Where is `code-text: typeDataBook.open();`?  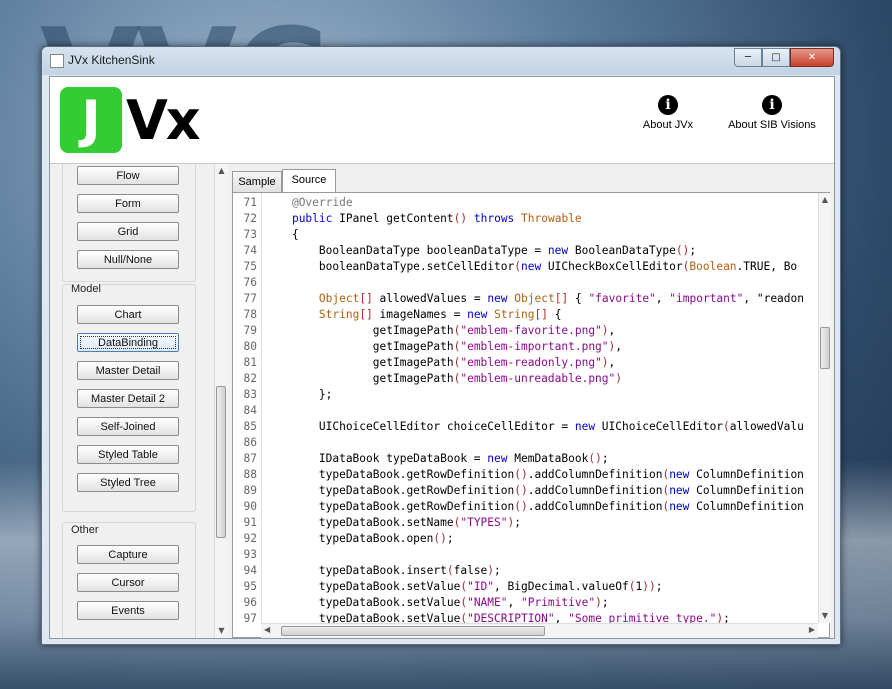
code-text: typeDataBook.open(); is located at coordinates (359, 538).